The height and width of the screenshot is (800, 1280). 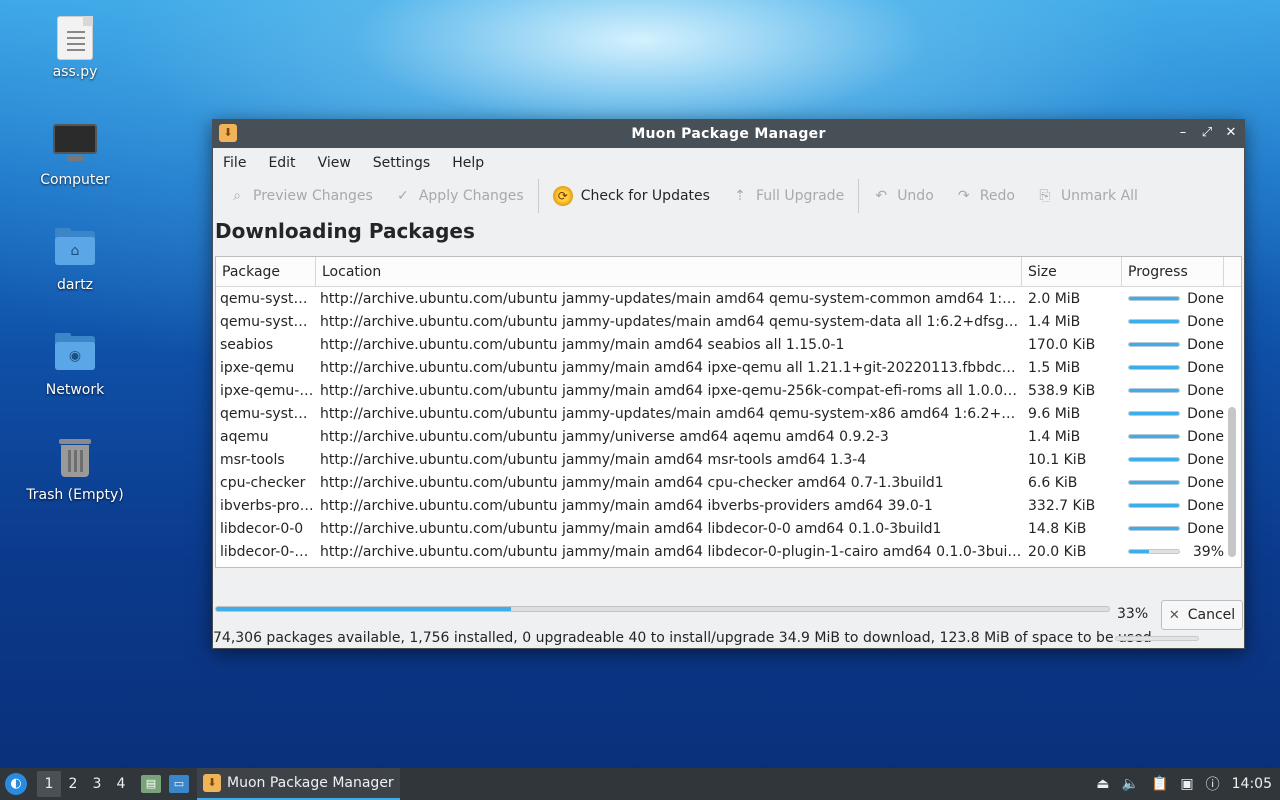 I want to click on upgrade-arrow-icon: ⇡, so click(x=740, y=196).